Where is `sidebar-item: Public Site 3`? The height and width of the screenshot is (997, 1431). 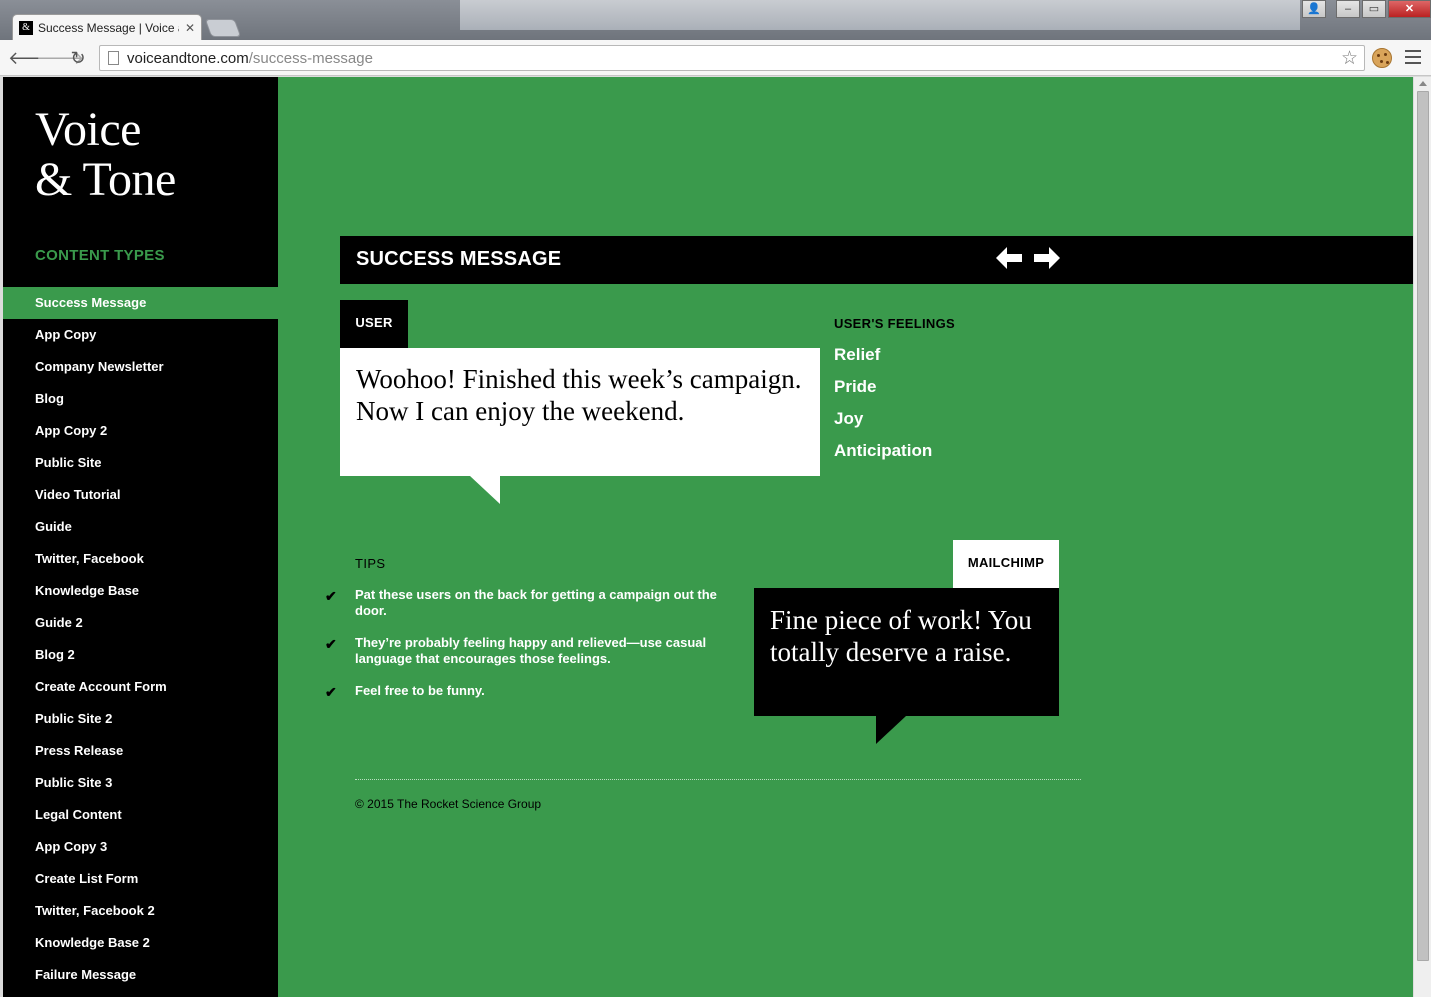
sidebar-item: Public Site 3 is located at coordinates (140, 783).